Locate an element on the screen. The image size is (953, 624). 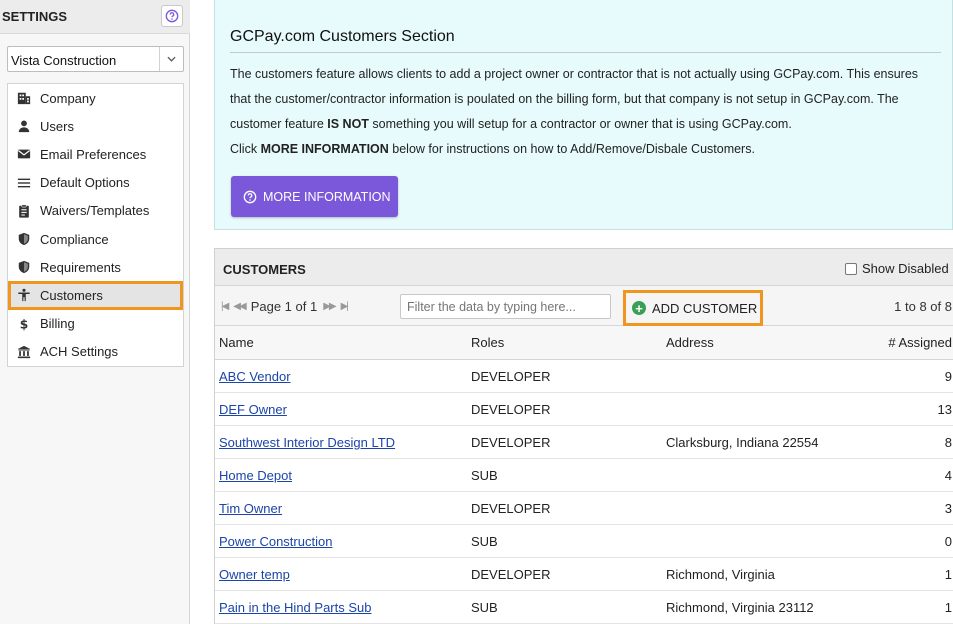
sidebar-item-company: Company is located at coordinates (95, 98).